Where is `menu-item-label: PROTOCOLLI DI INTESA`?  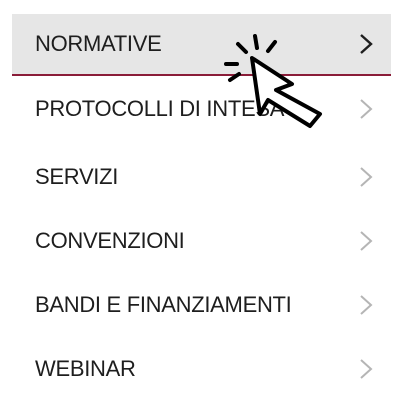
menu-item-label: PROTOCOLLI DI INTESA is located at coordinates (160, 108).